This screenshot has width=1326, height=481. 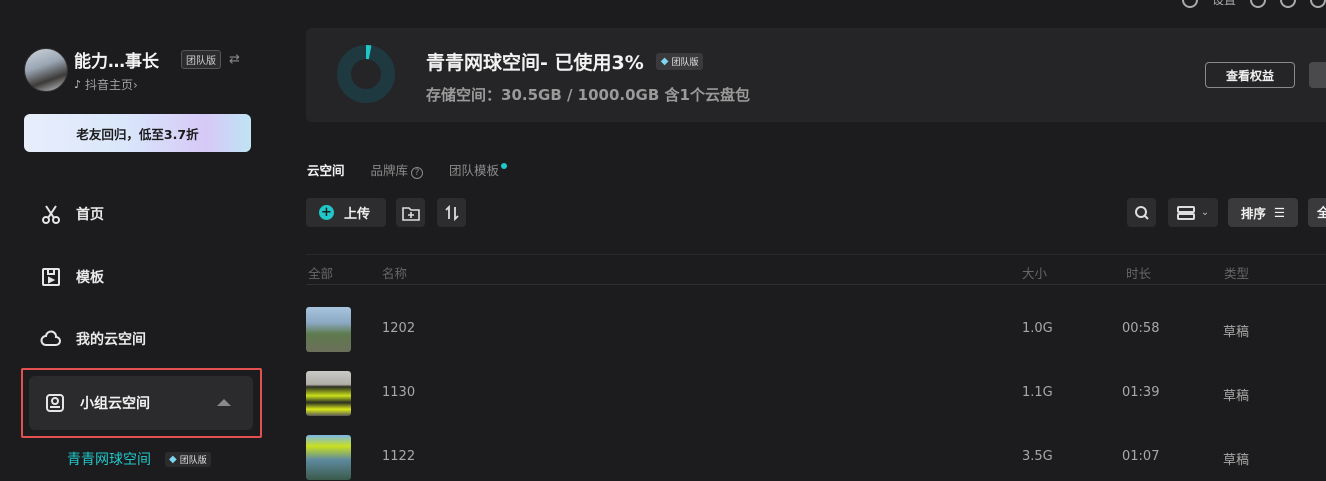 What do you see at coordinates (816, 269) in the screenshot?
I see `table-header: 全部 名称 大小 时长 类型` at bounding box center [816, 269].